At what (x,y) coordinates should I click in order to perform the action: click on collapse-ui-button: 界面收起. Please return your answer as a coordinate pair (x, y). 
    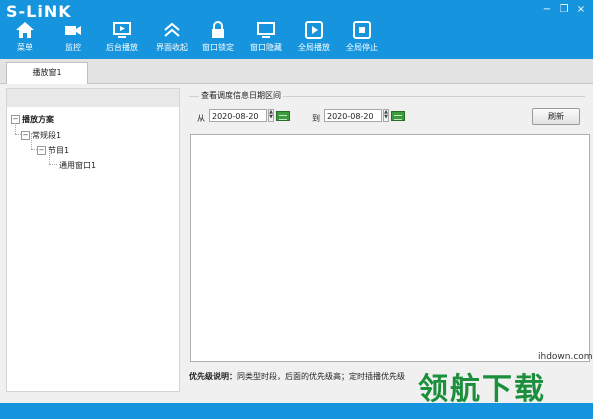
    Looking at the image, I should click on (172, 38).